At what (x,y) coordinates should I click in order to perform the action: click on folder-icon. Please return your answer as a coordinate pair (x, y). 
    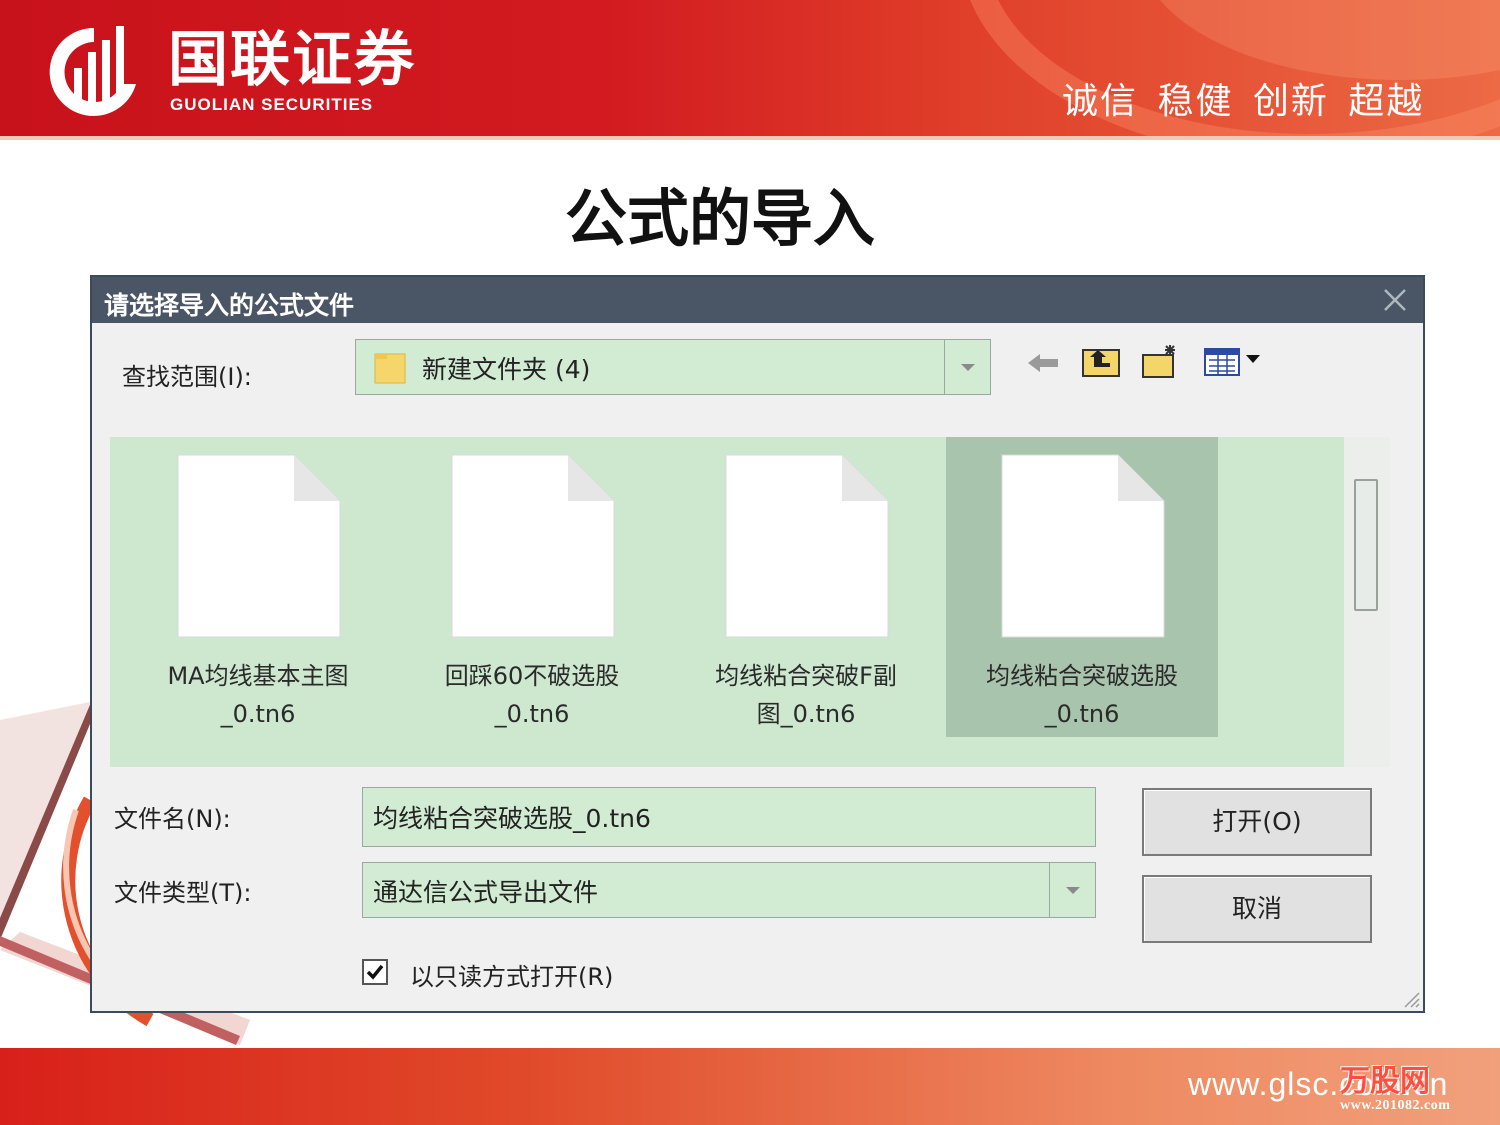
    Looking at the image, I should click on (390, 368).